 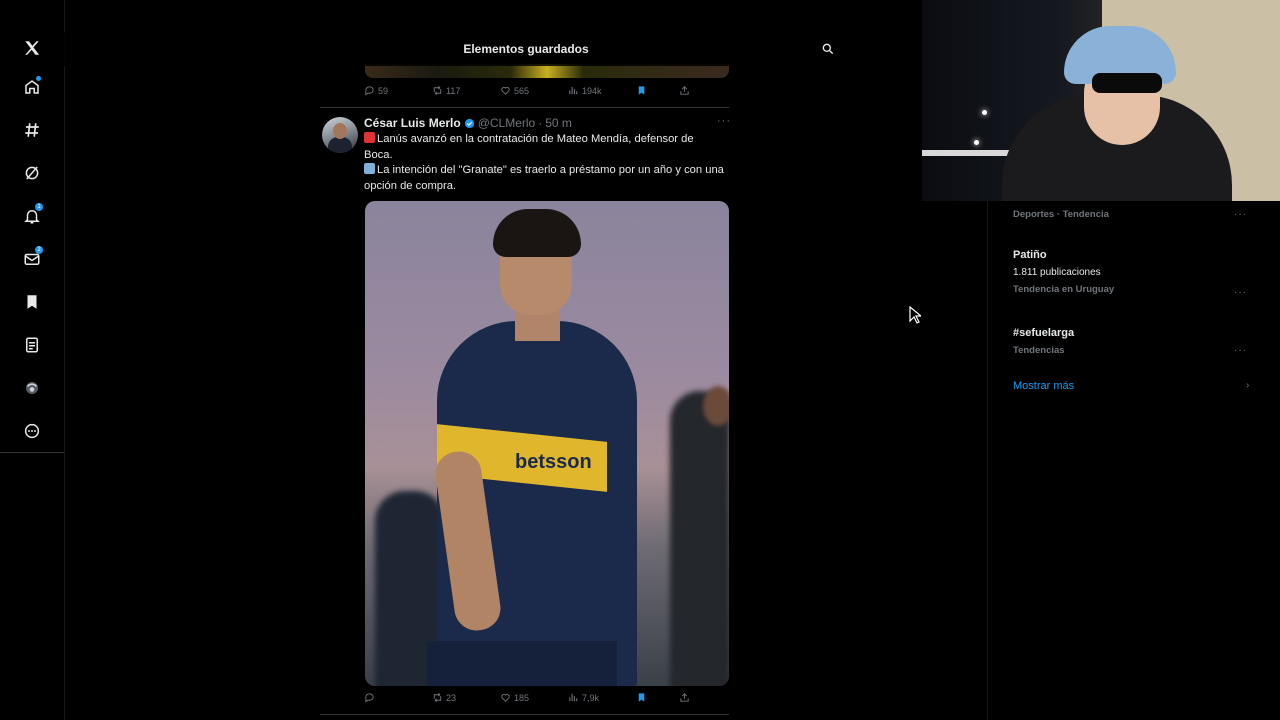 I want to click on bookmarks-icon, so click(x=32, y=302).